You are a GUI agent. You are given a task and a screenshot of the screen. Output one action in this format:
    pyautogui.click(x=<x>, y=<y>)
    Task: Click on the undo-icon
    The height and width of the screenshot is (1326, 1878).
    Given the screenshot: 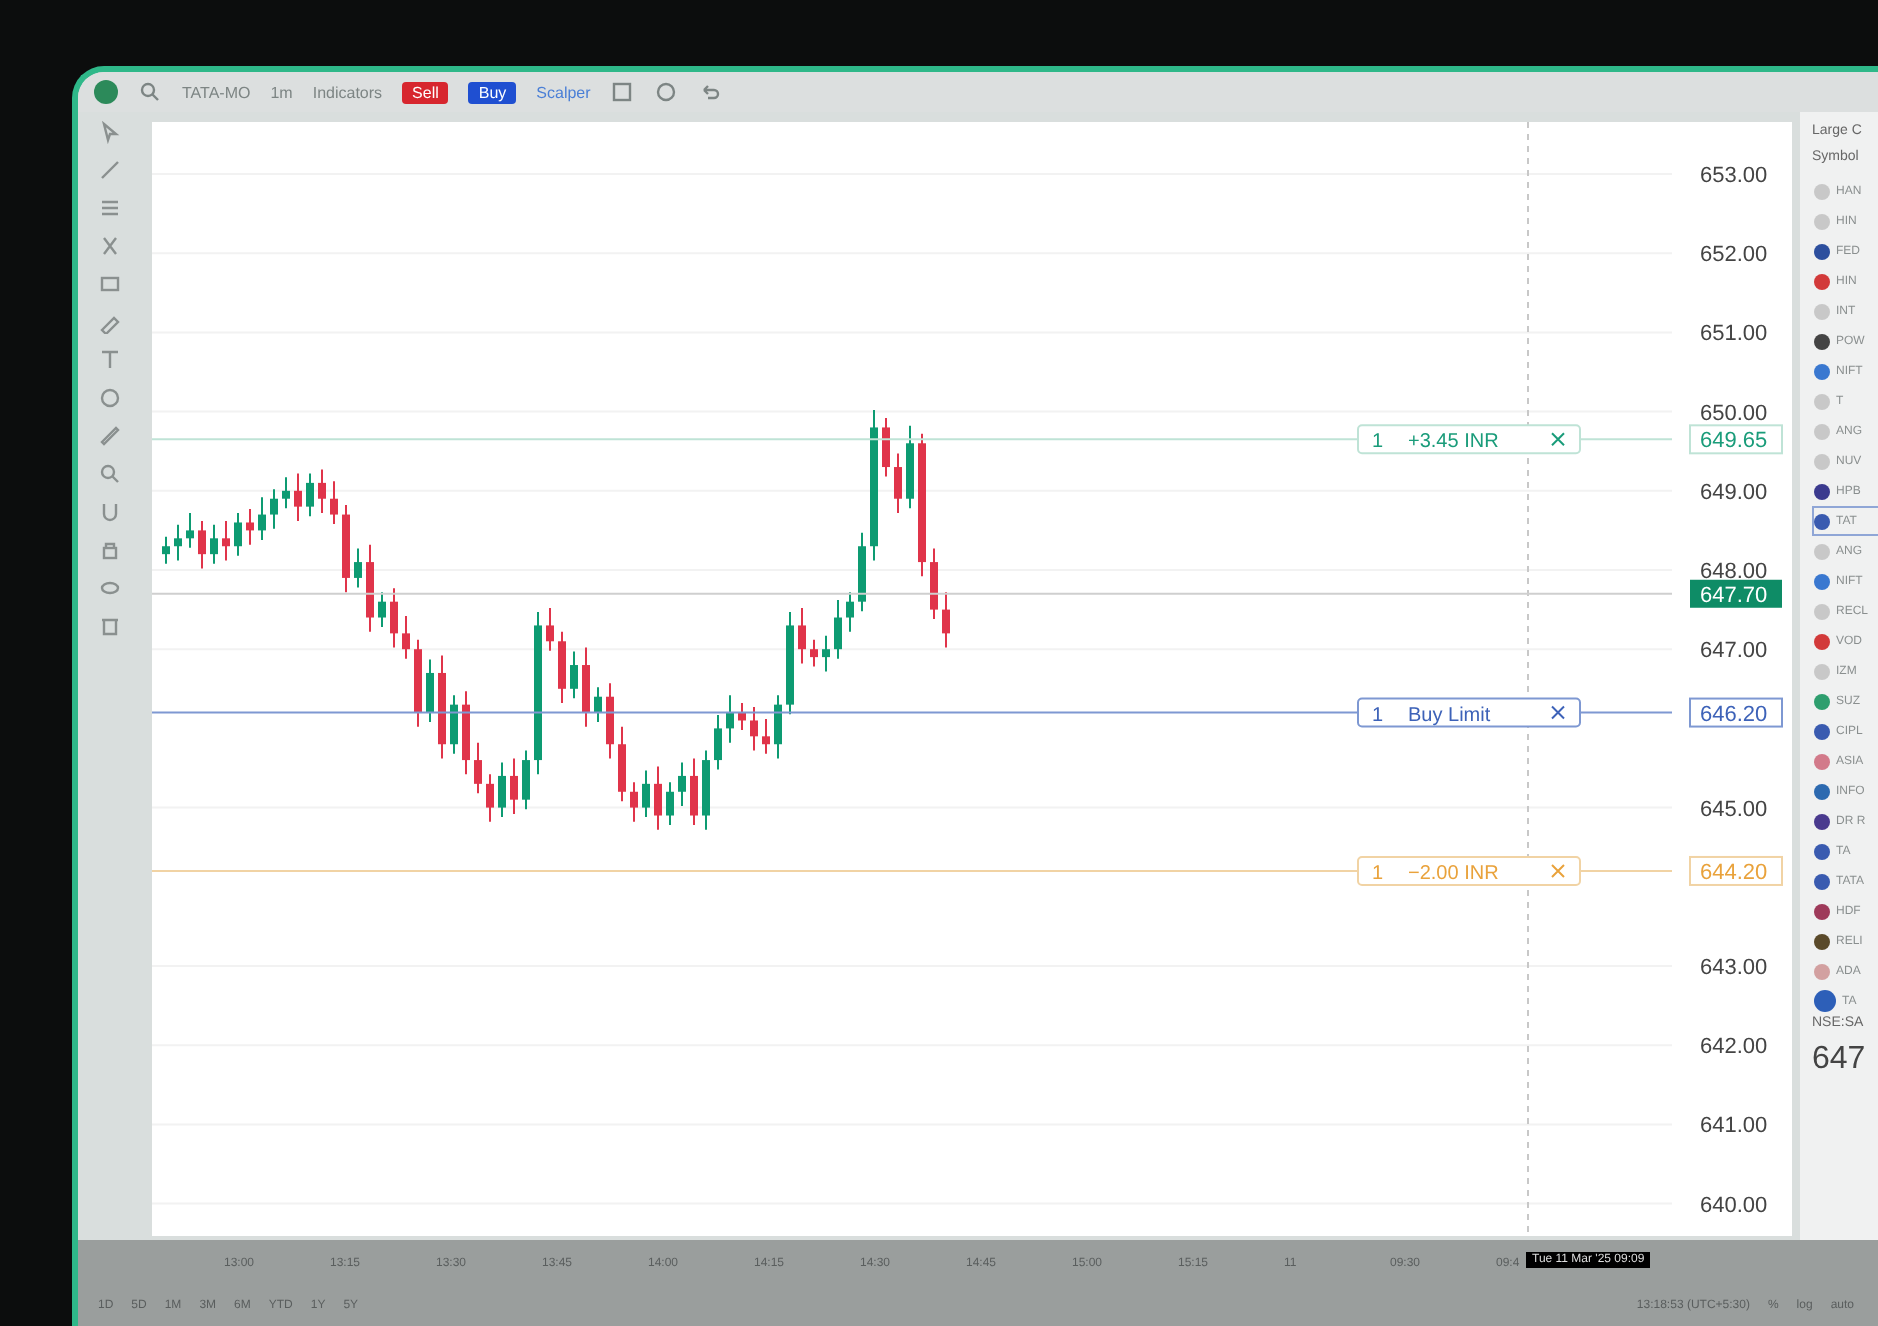 What is the action you would take?
    pyautogui.click(x=710, y=92)
    